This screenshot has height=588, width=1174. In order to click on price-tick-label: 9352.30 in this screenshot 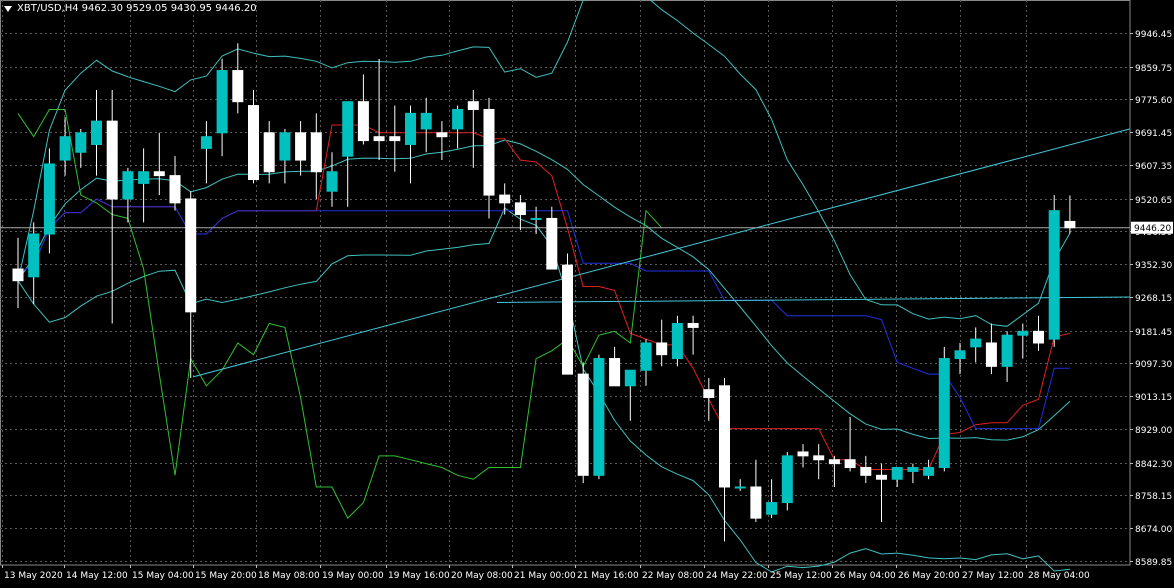, I will do `click(1153, 266)`.